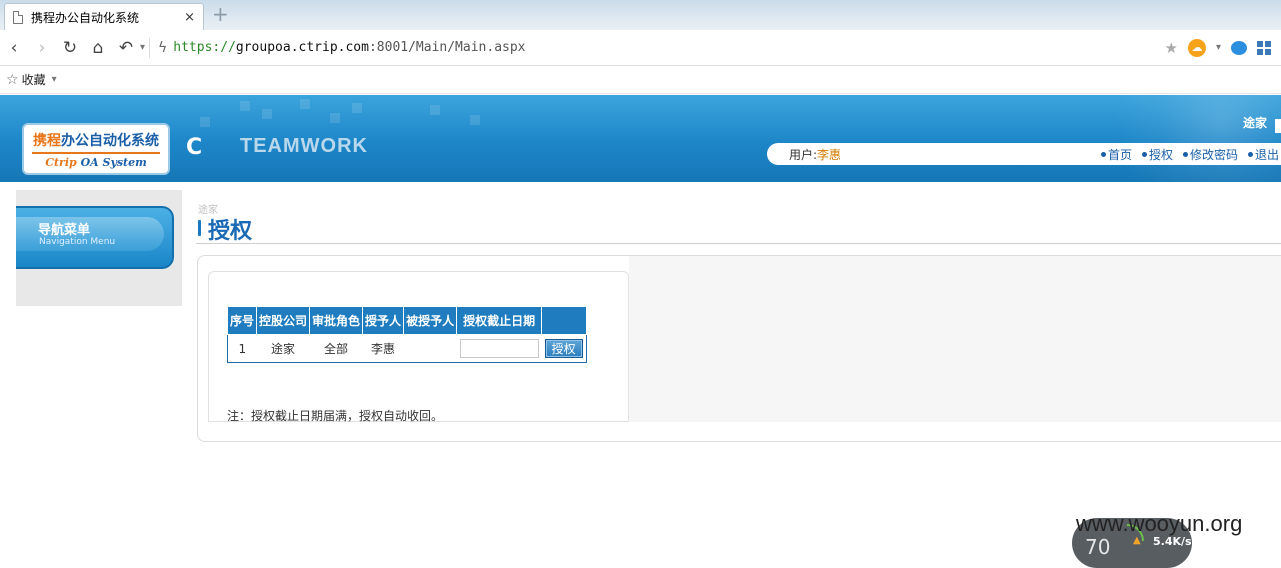 This screenshot has height=568, width=1281. I want to click on grant-button: 授权, so click(563, 348).